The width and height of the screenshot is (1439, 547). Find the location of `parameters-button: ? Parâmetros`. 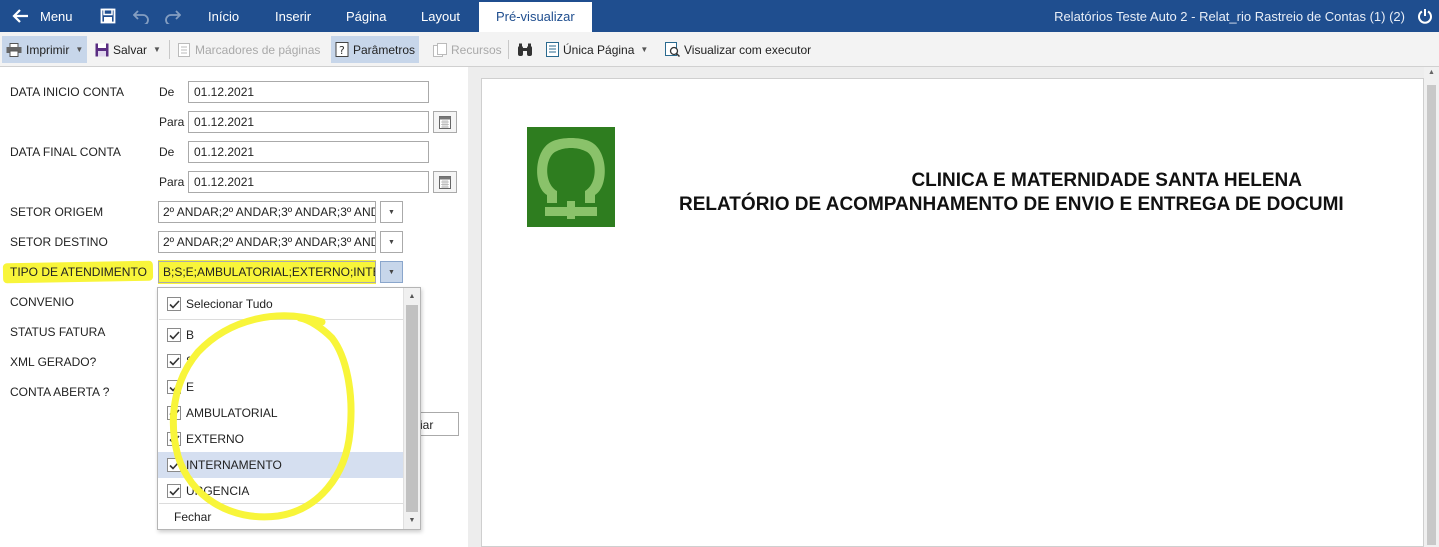

parameters-button: ? Parâmetros is located at coordinates (375, 49).